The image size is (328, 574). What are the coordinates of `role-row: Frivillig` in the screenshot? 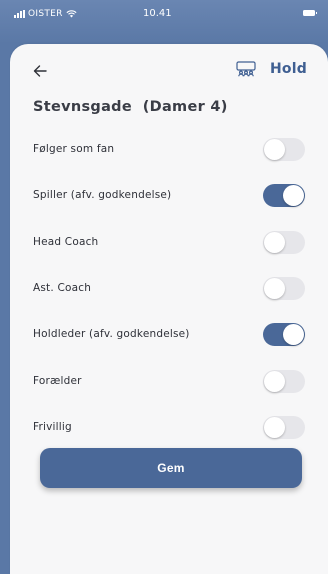 It's located at (169, 428).